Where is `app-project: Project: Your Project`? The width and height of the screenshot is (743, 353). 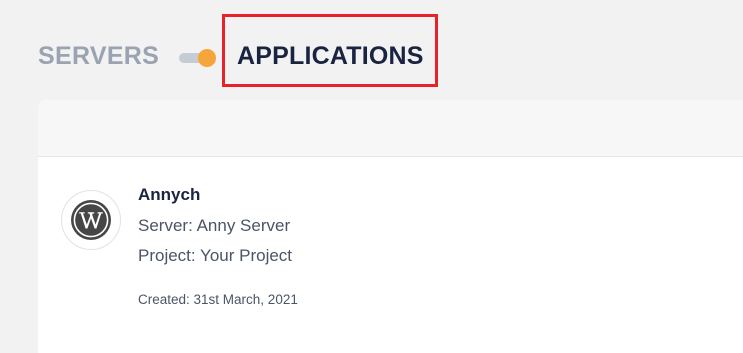
app-project: Project: Your Project is located at coordinates (215, 255).